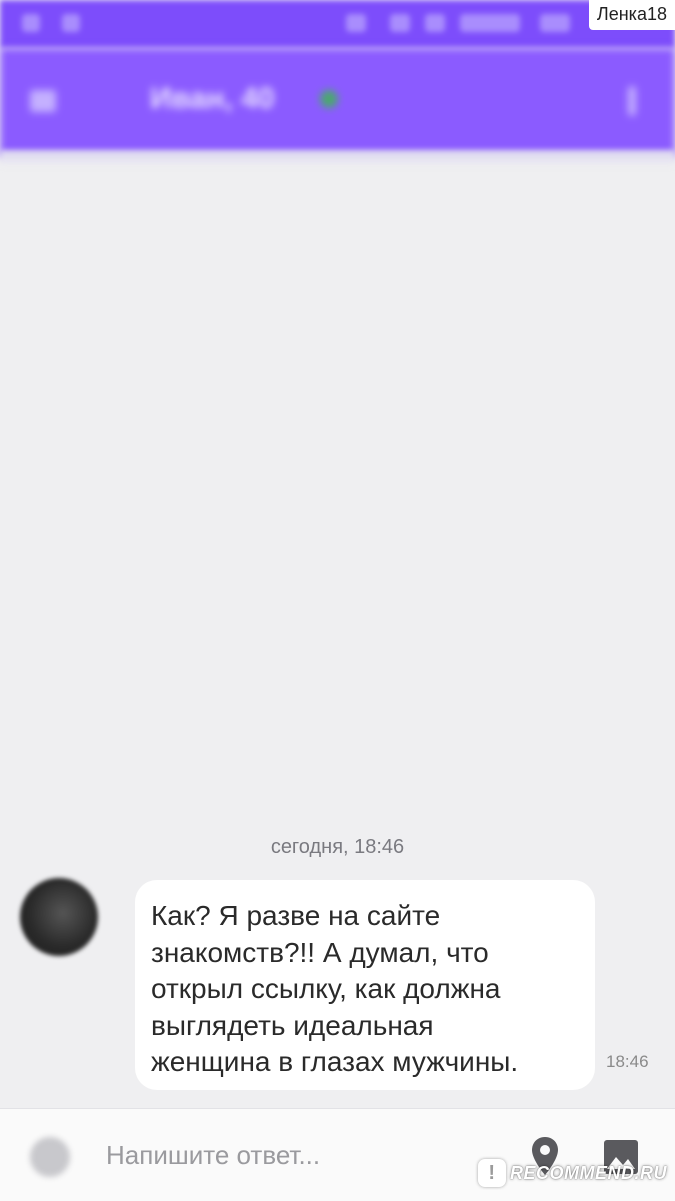 The image size is (675, 1201). What do you see at coordinates (337, 24) in the screenshot?
I see `status-bar` at bounding box center [337, 24].